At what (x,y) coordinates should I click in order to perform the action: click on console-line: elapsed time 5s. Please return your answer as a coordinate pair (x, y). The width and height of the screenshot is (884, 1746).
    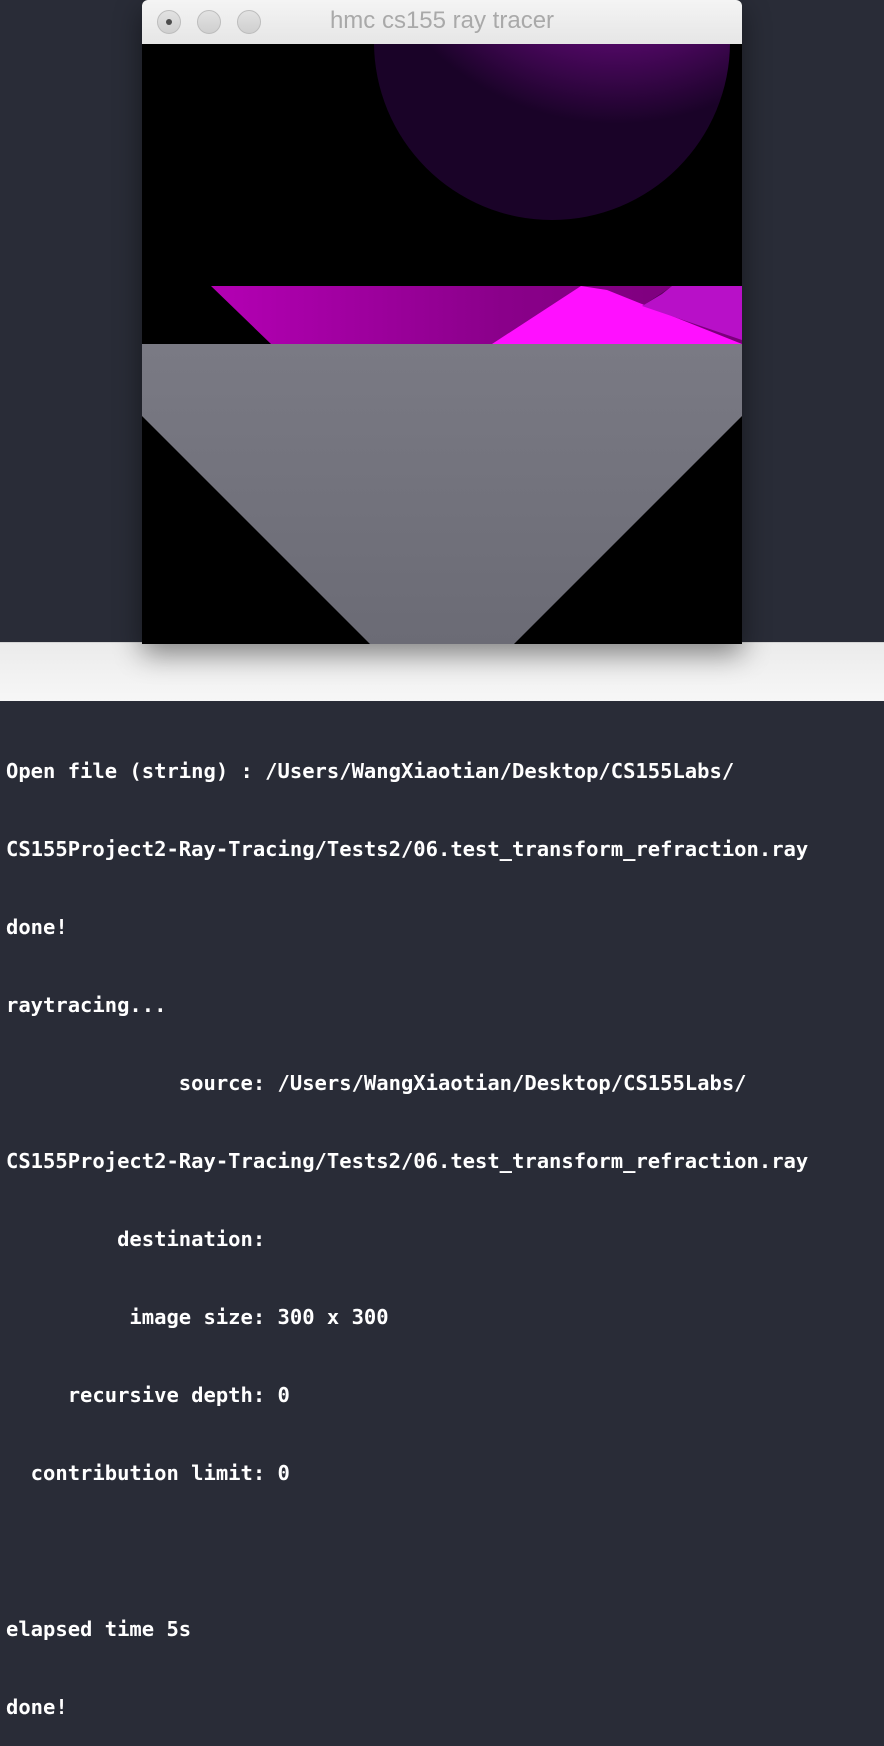
    Looking at the image, I should click on (99, 1629).